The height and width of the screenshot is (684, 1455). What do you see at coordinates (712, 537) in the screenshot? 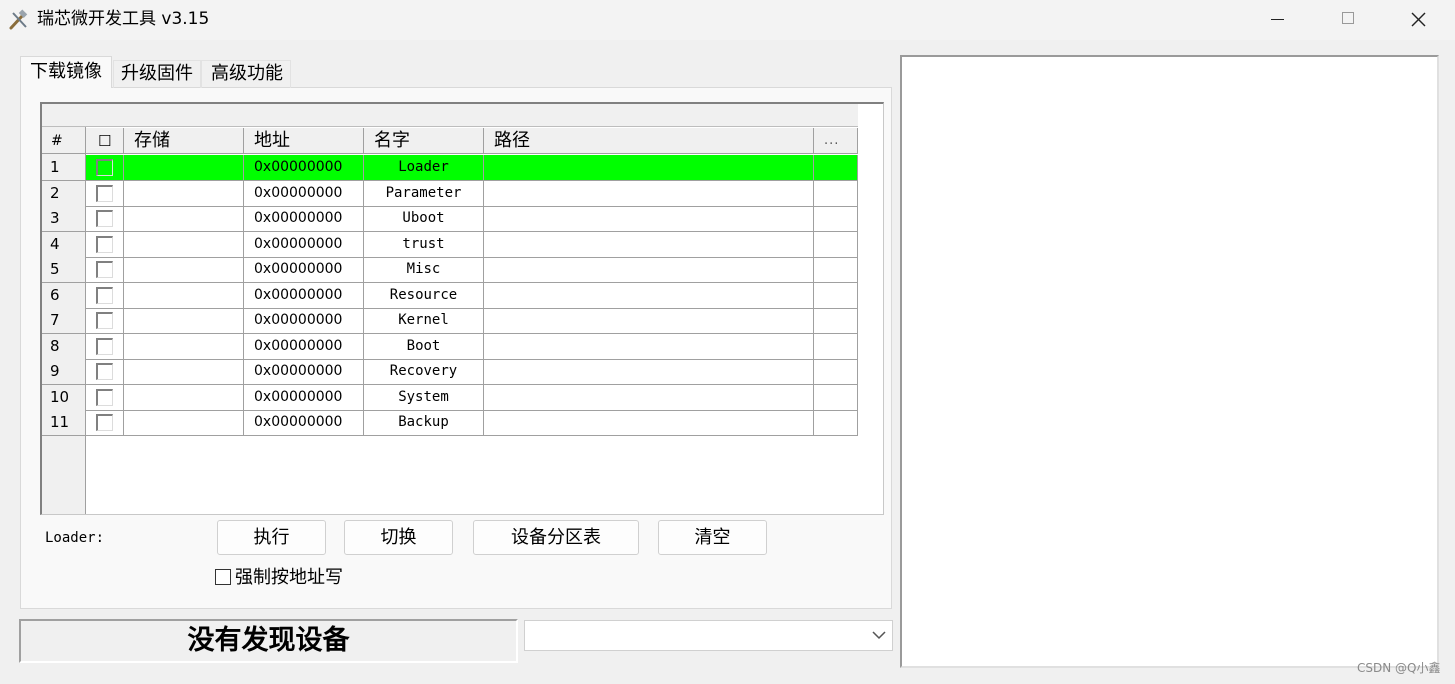
I see `clear-button: 清空` at bounding box center [712, 537].